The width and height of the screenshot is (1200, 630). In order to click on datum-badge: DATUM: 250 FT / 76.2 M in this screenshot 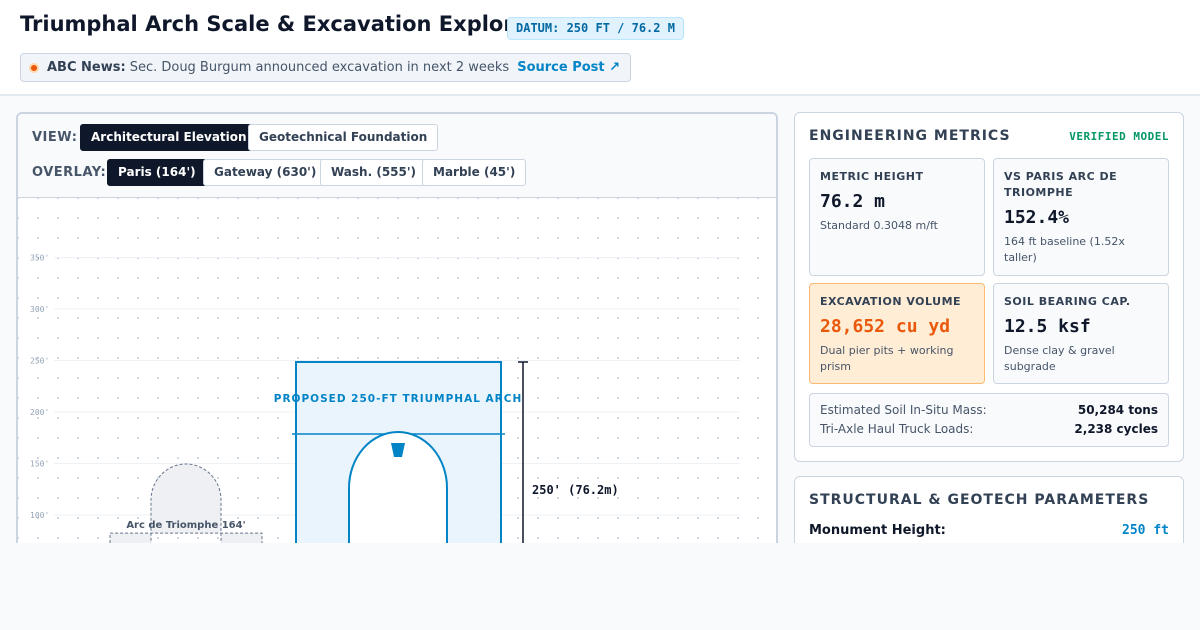, I will do `click(595, 28)`.